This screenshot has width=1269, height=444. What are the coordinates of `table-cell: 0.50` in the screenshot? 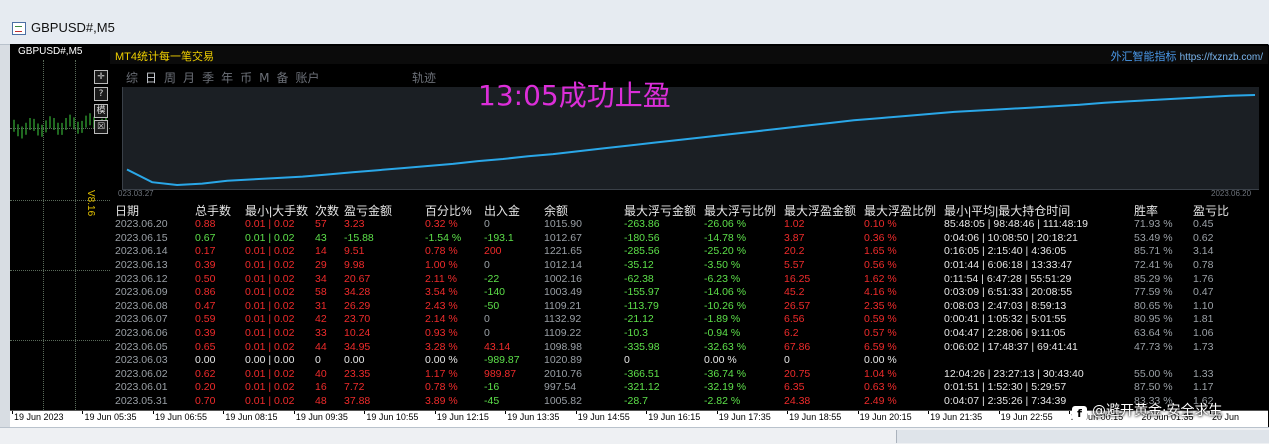 It's located at (205, 278).